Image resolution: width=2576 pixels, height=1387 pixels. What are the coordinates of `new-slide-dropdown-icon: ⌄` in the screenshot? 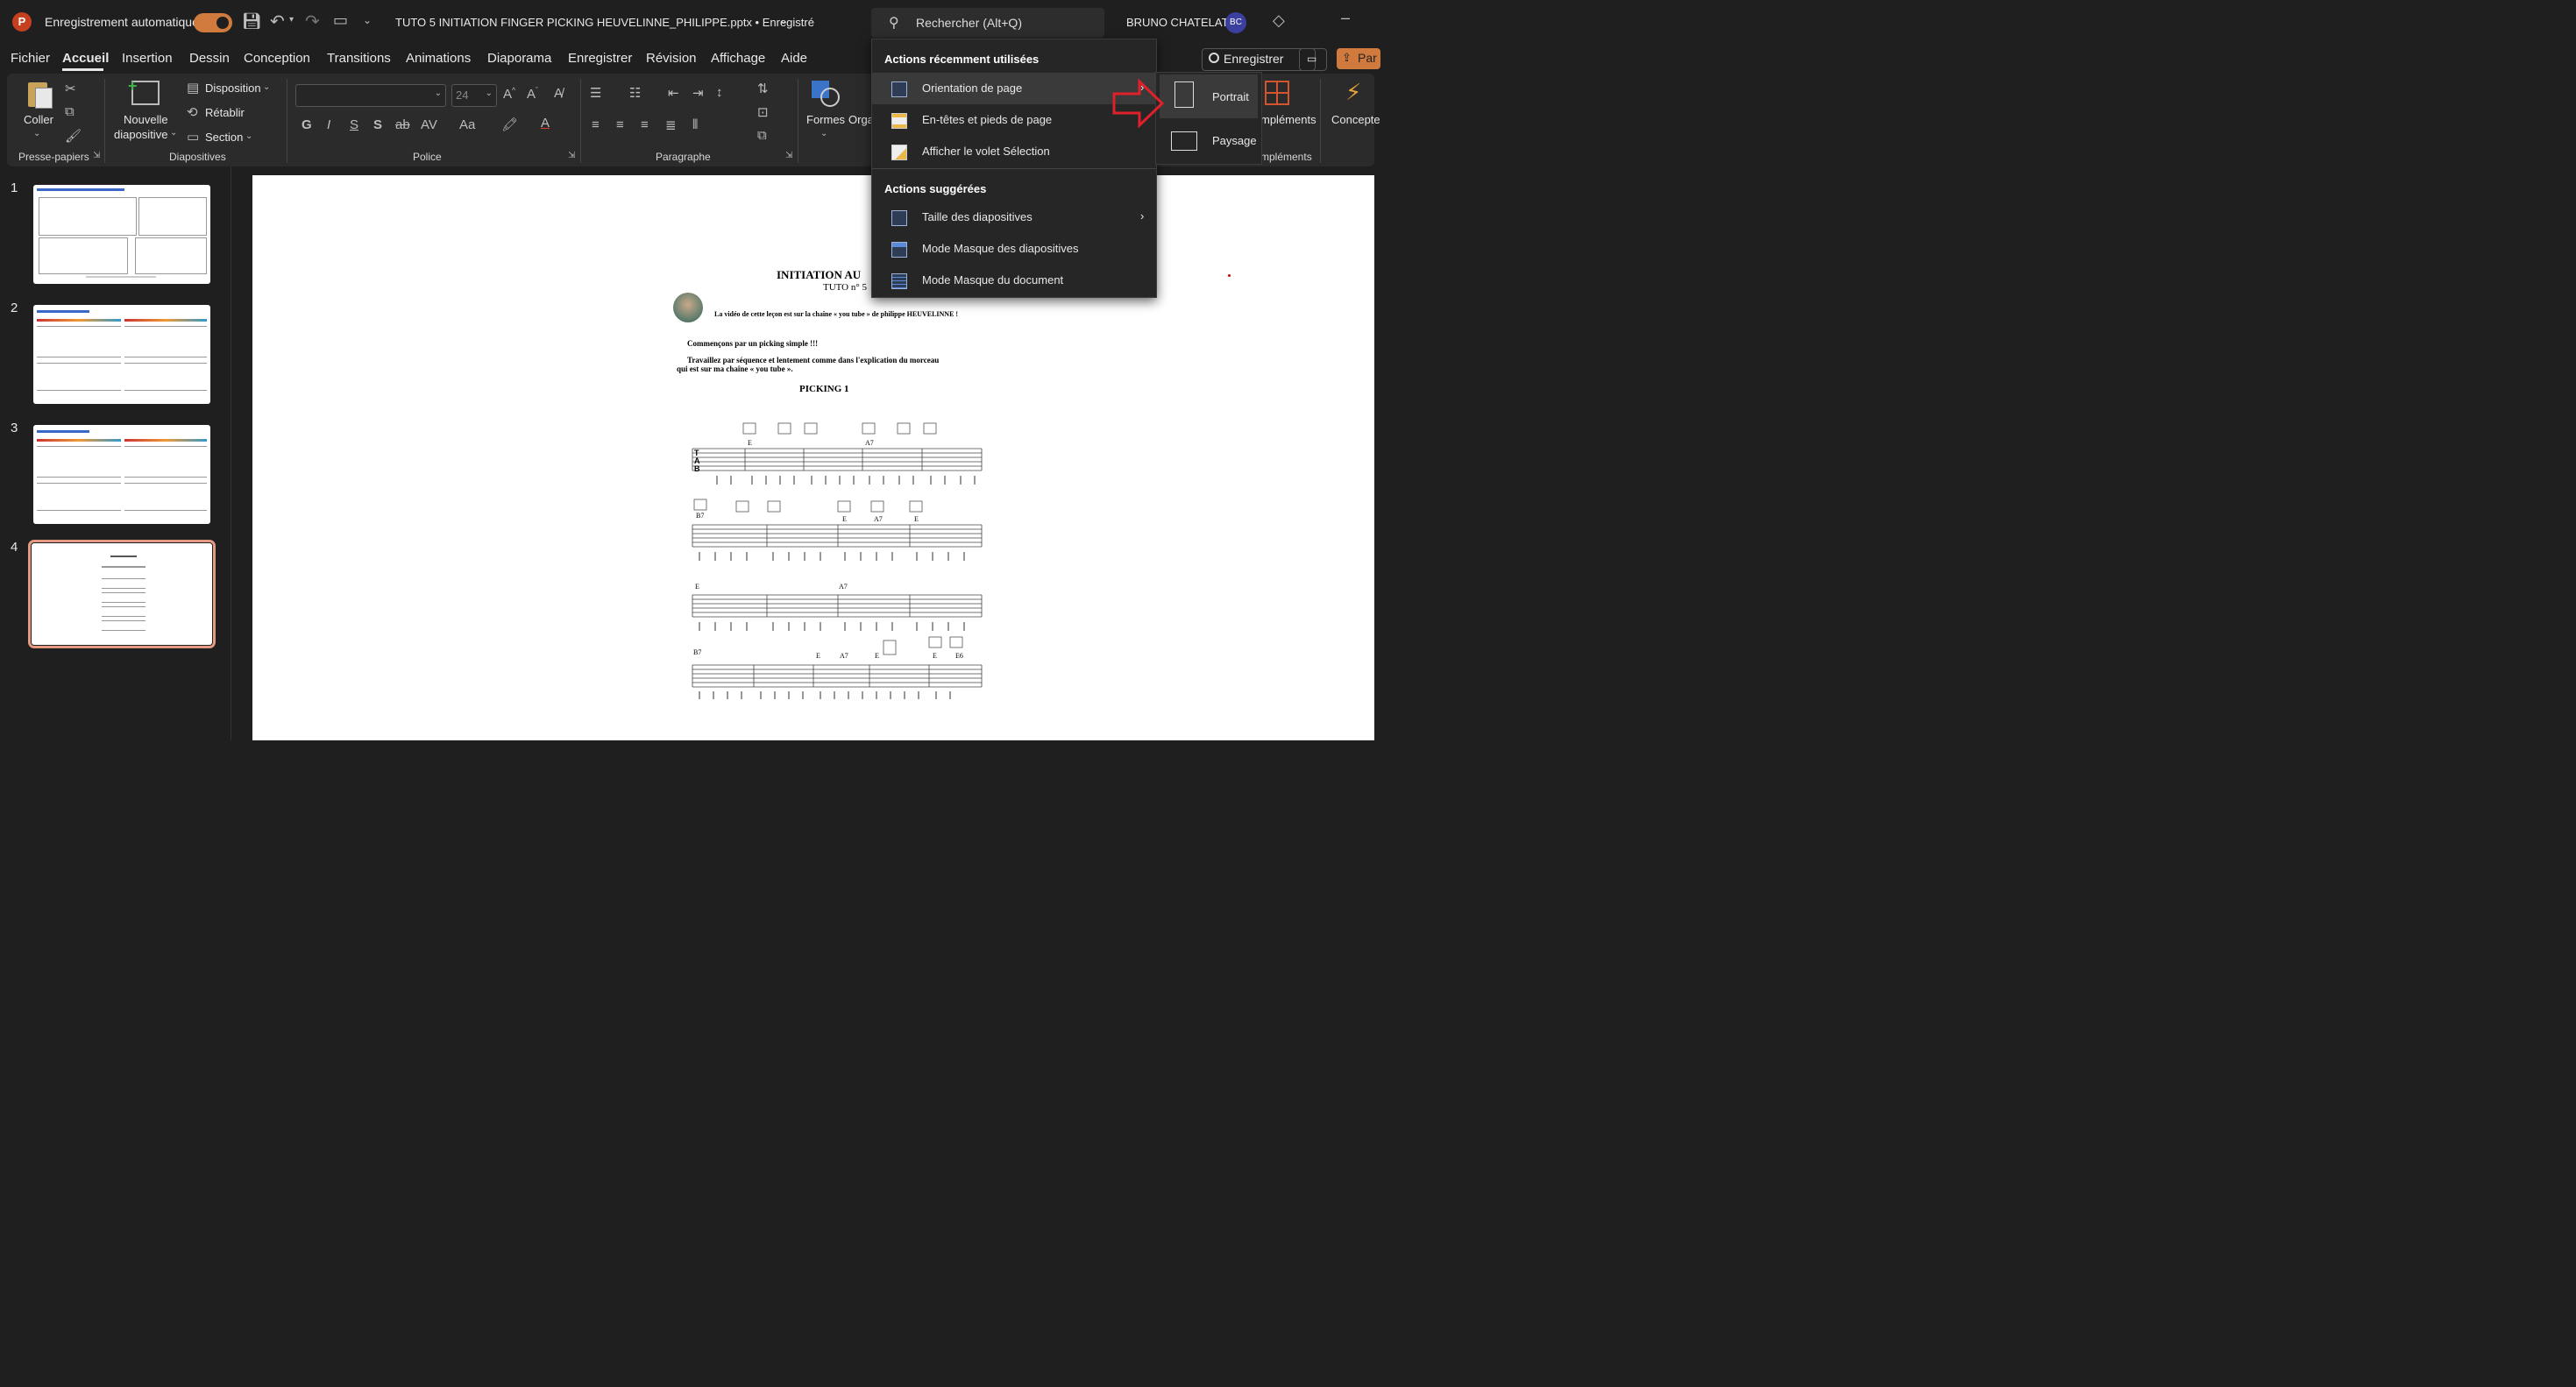 It's located at (173, 133).